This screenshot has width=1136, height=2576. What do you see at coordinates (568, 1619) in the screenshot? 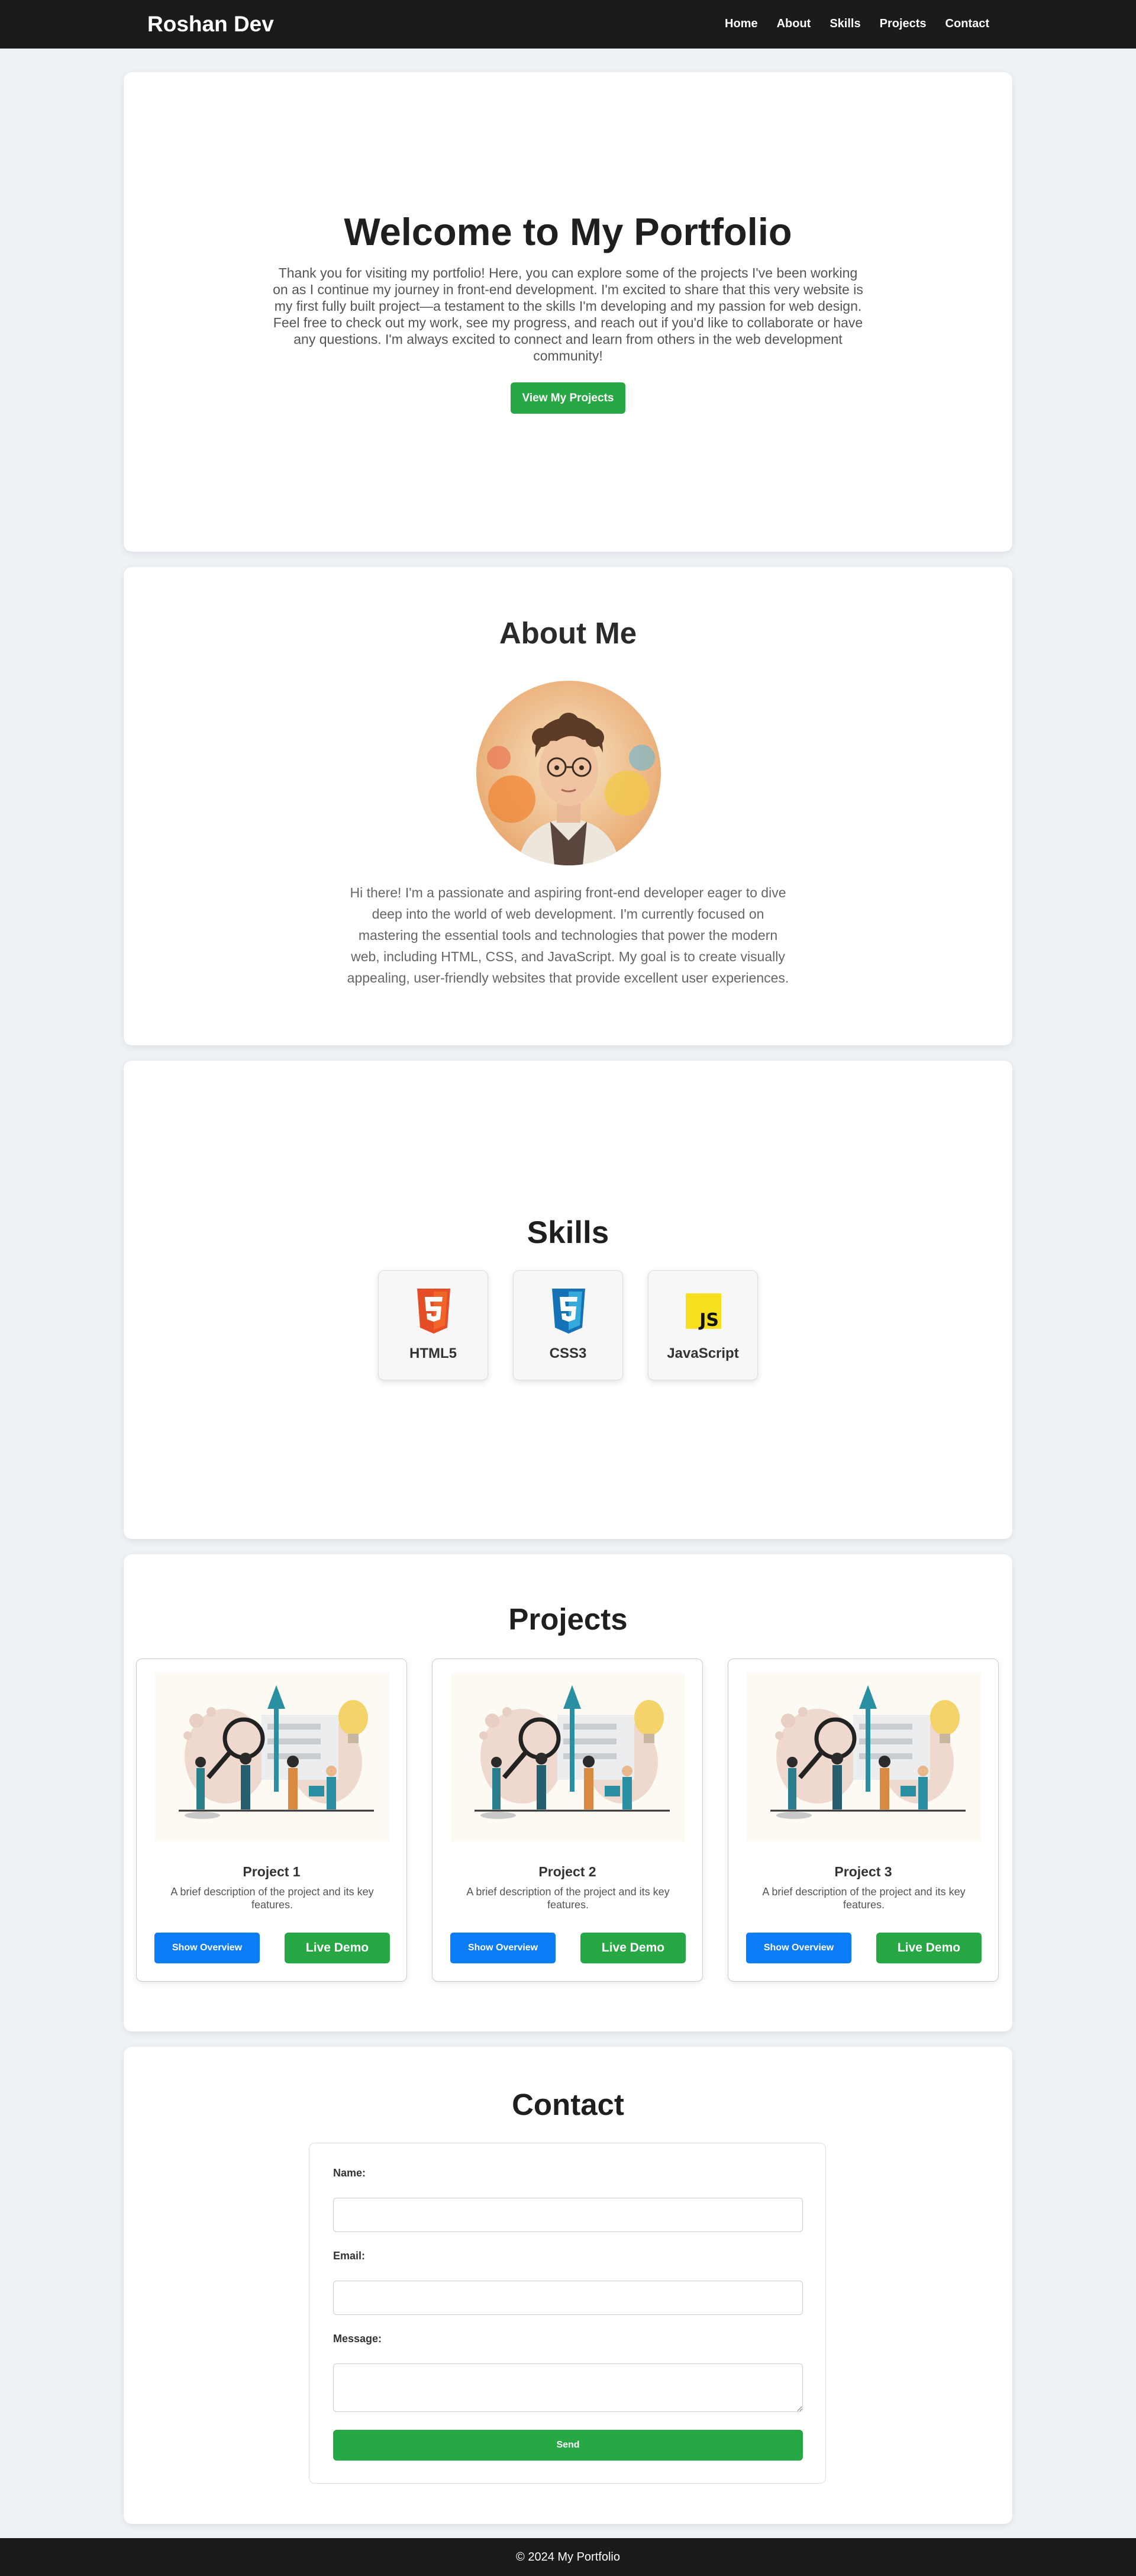
I see `projects-title: Projects` at bounding box center [568, 1619].